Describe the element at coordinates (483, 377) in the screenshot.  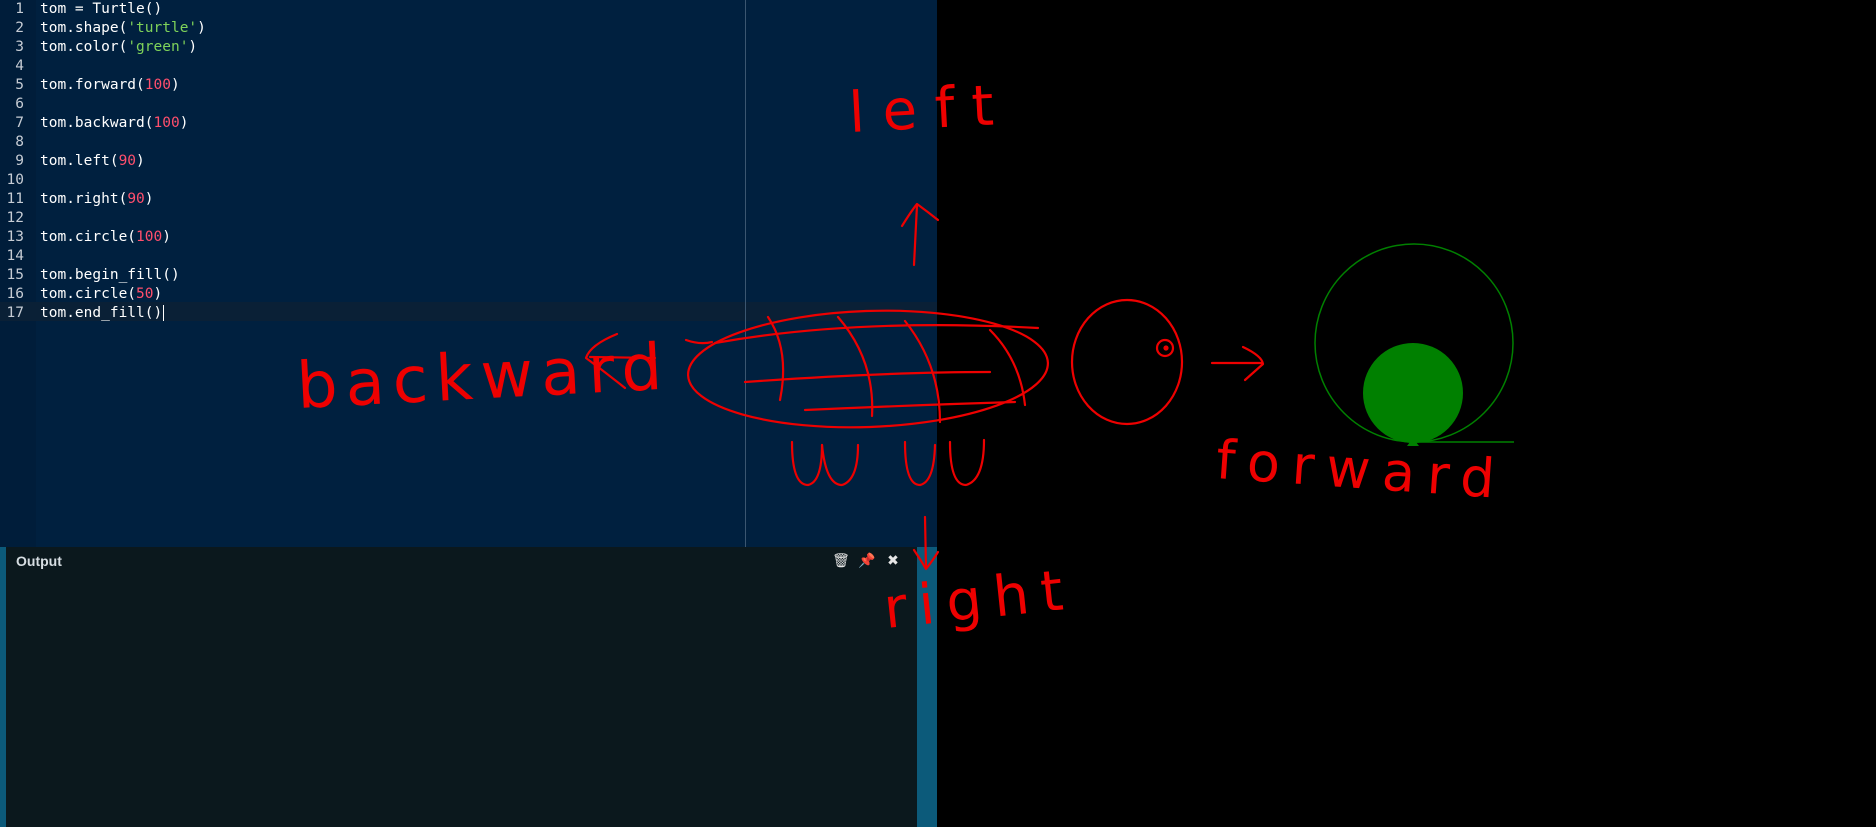
I see `backward-label: backward` at that location.